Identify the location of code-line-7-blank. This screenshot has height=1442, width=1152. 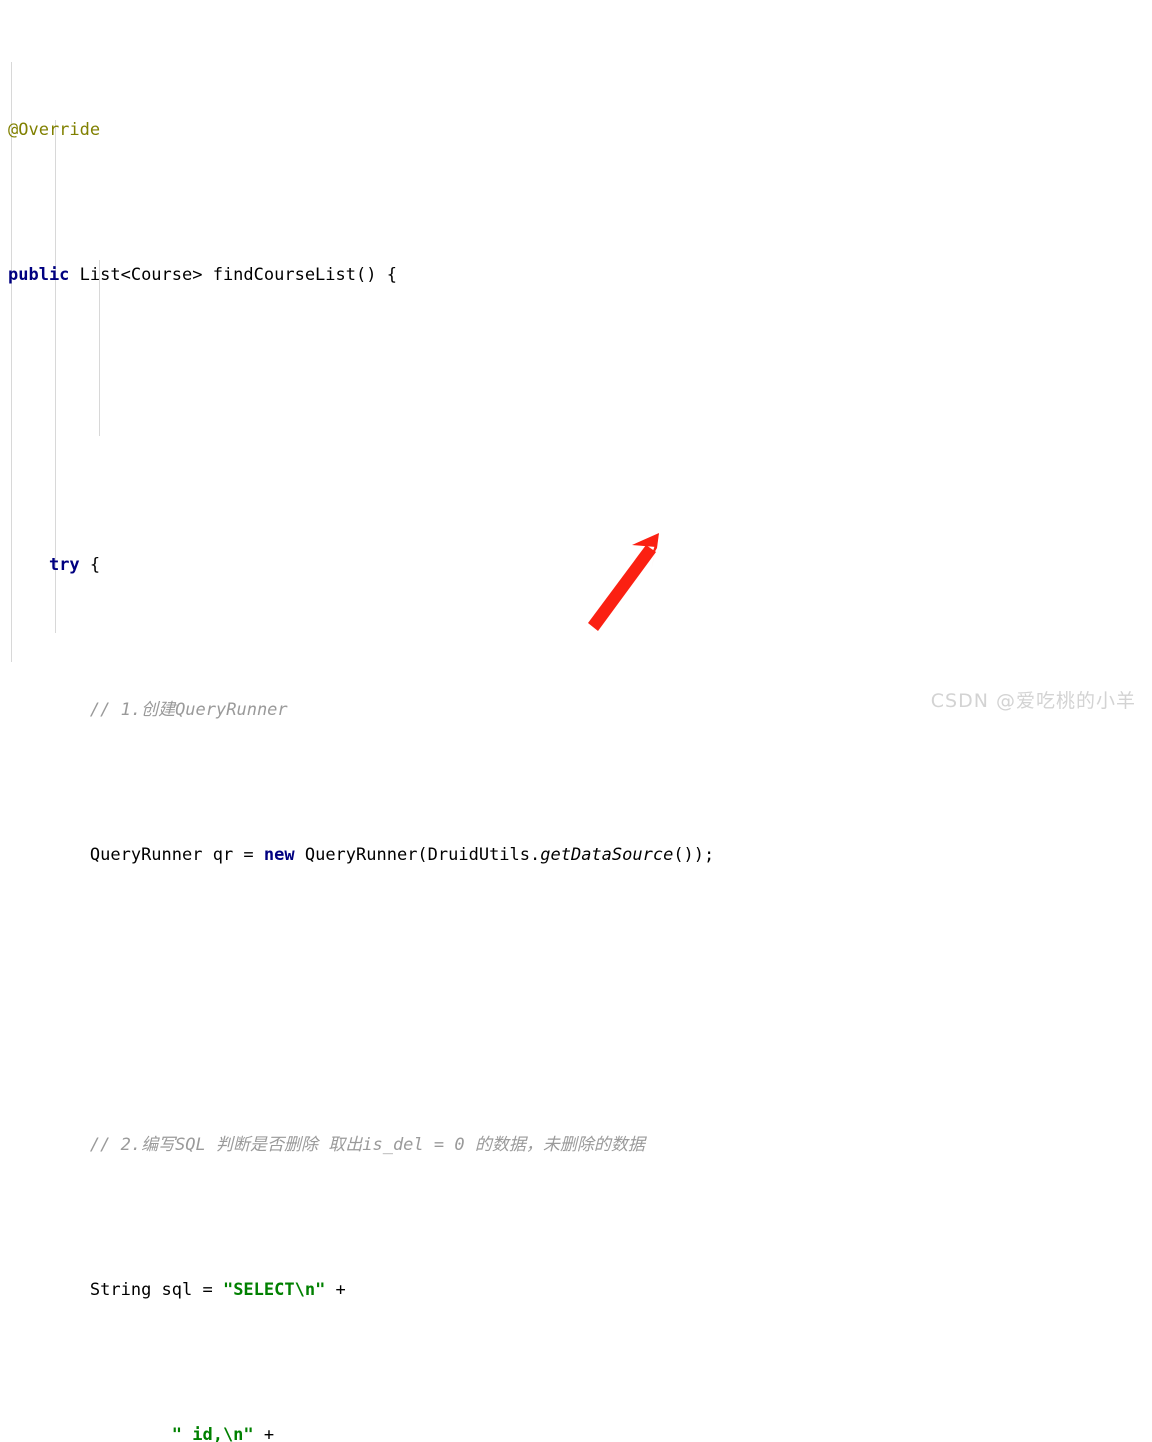
(576, 1000).